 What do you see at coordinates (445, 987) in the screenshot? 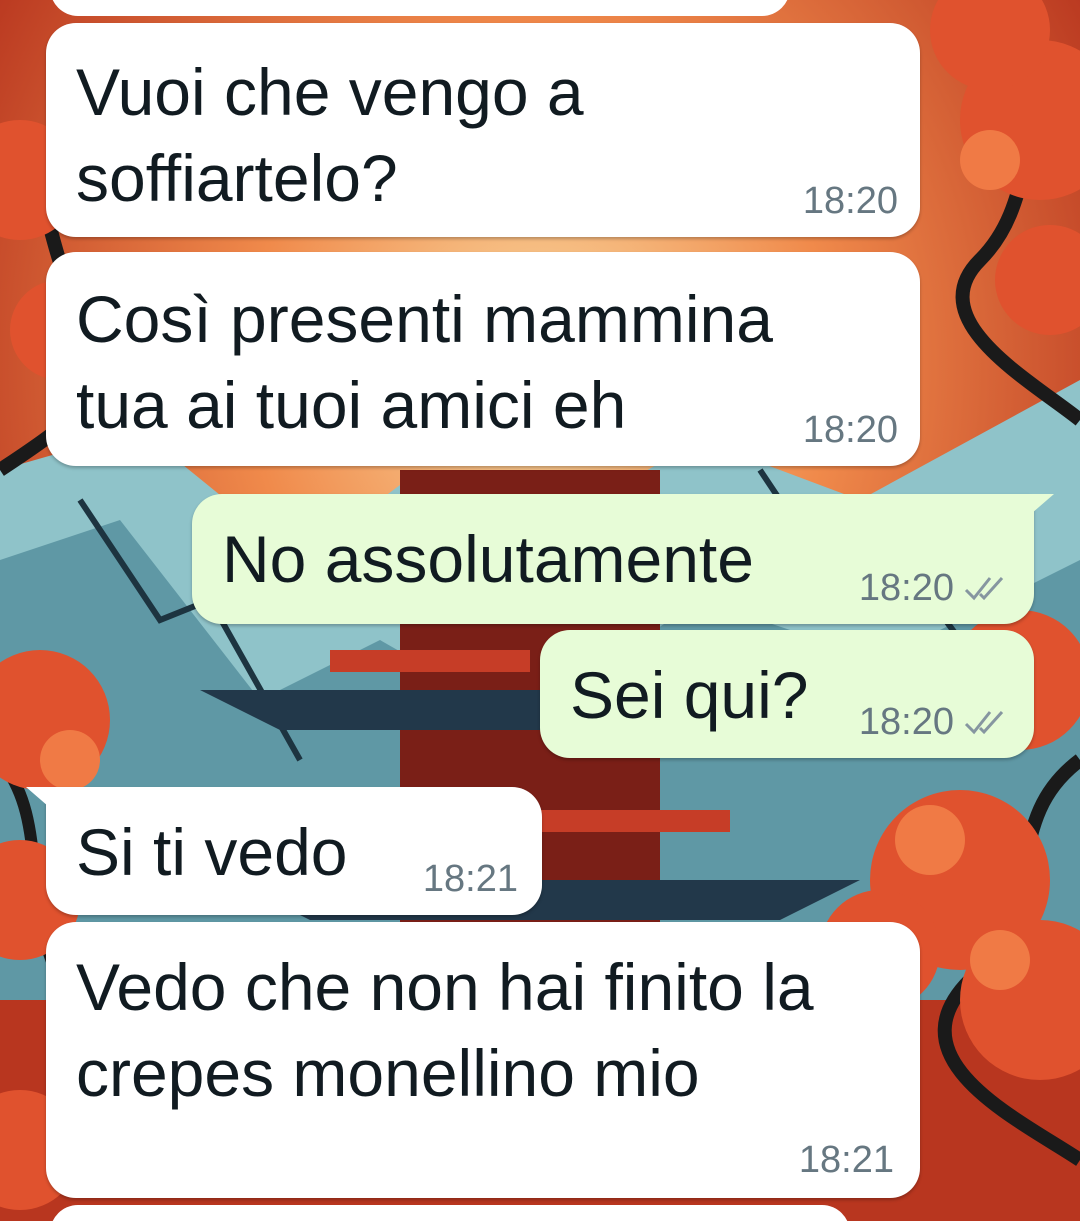
I see `message-line: Vedo che non hai finito la` at bounding box center [445, 987].